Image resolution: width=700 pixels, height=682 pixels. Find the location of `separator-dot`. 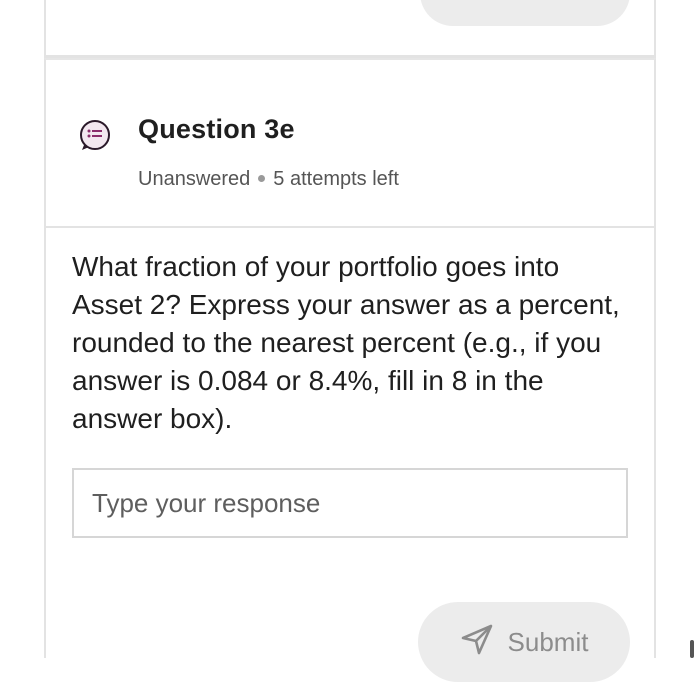

separator-dot is located at coordinates (262, 178).